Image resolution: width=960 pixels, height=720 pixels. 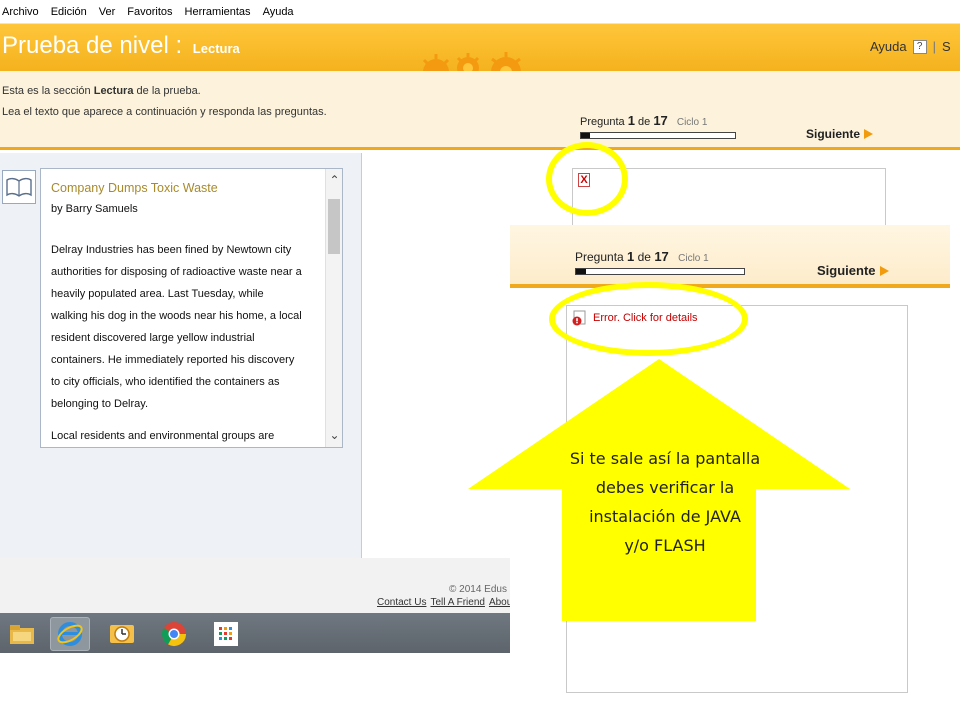 What do you see at coordinates (946, 46) in the screenshot?
I see `truncated-header-link: S` at bounding box center [946, 46].